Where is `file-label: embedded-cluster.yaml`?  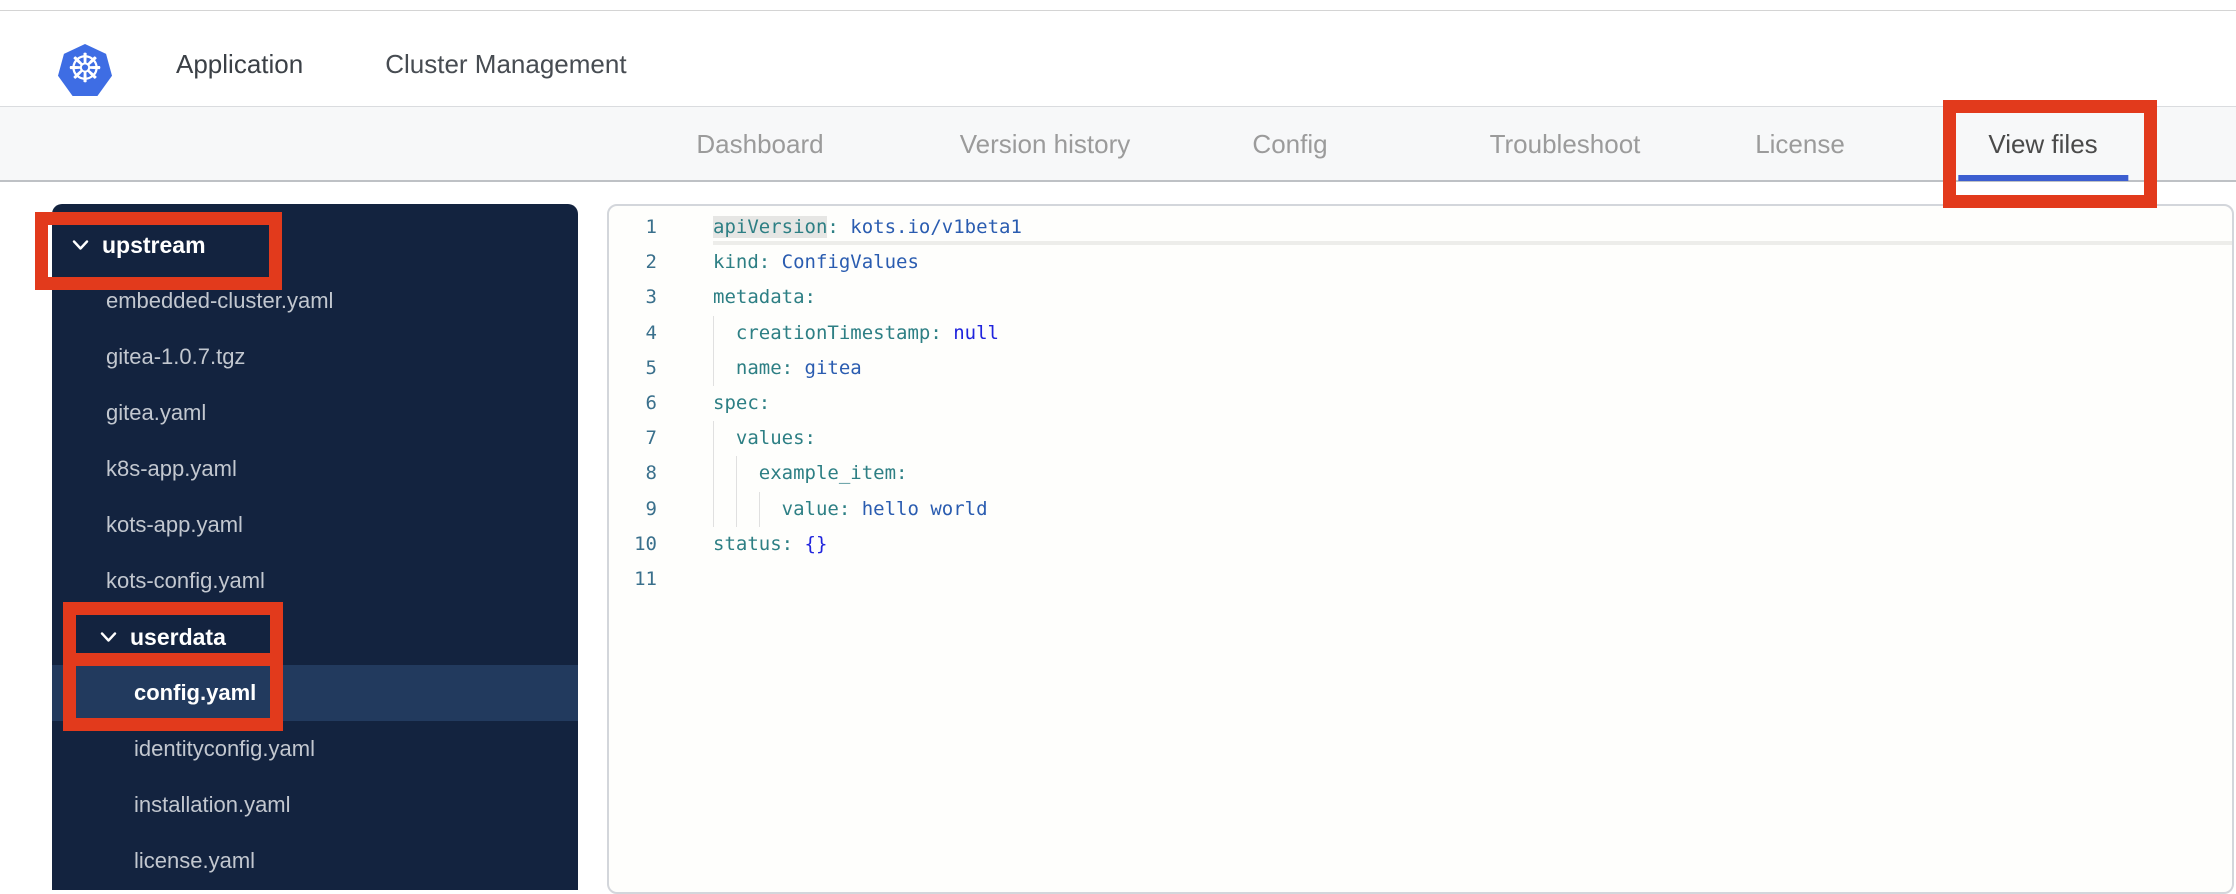
file-label: embedded-cluster.yaml is located at coordinates (220, 300).